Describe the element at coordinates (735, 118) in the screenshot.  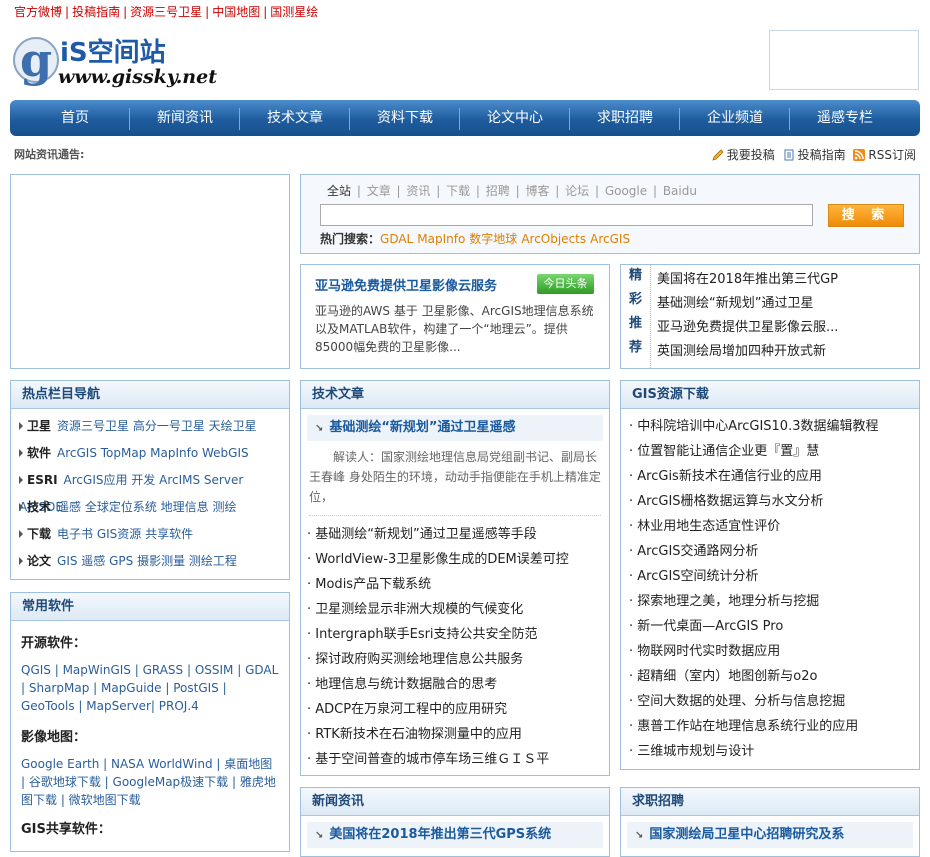
I see `nav-enterprise: 企业频道` at that location.